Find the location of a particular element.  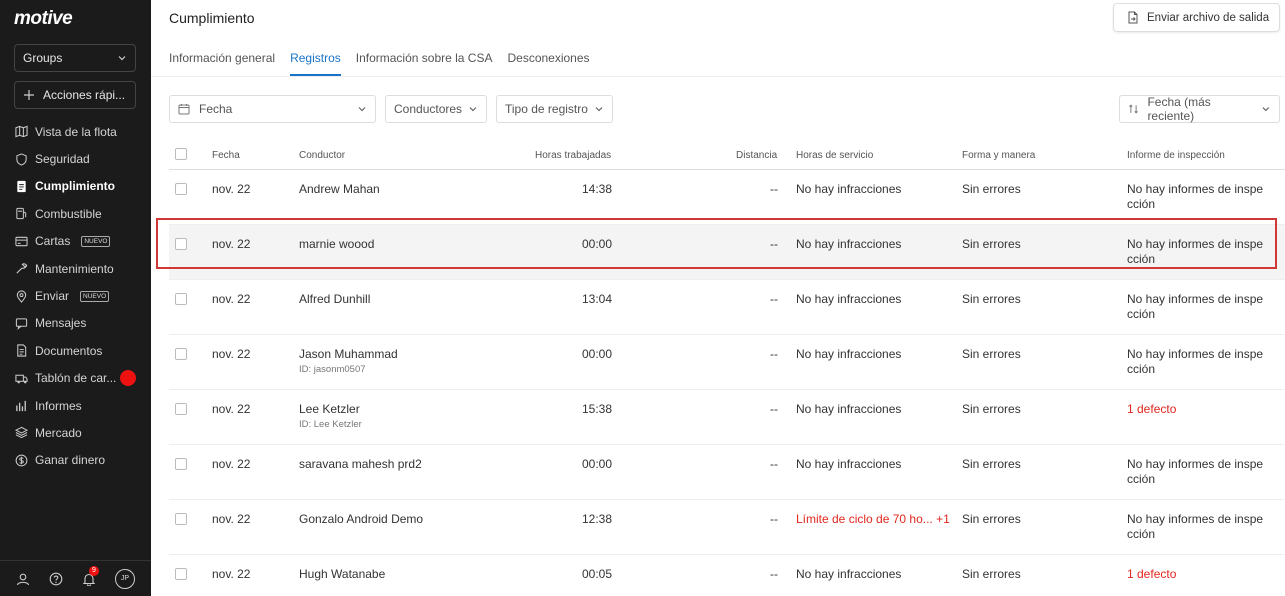

driver-name: Hugh Watanabe is located at coordinates (342, 574).